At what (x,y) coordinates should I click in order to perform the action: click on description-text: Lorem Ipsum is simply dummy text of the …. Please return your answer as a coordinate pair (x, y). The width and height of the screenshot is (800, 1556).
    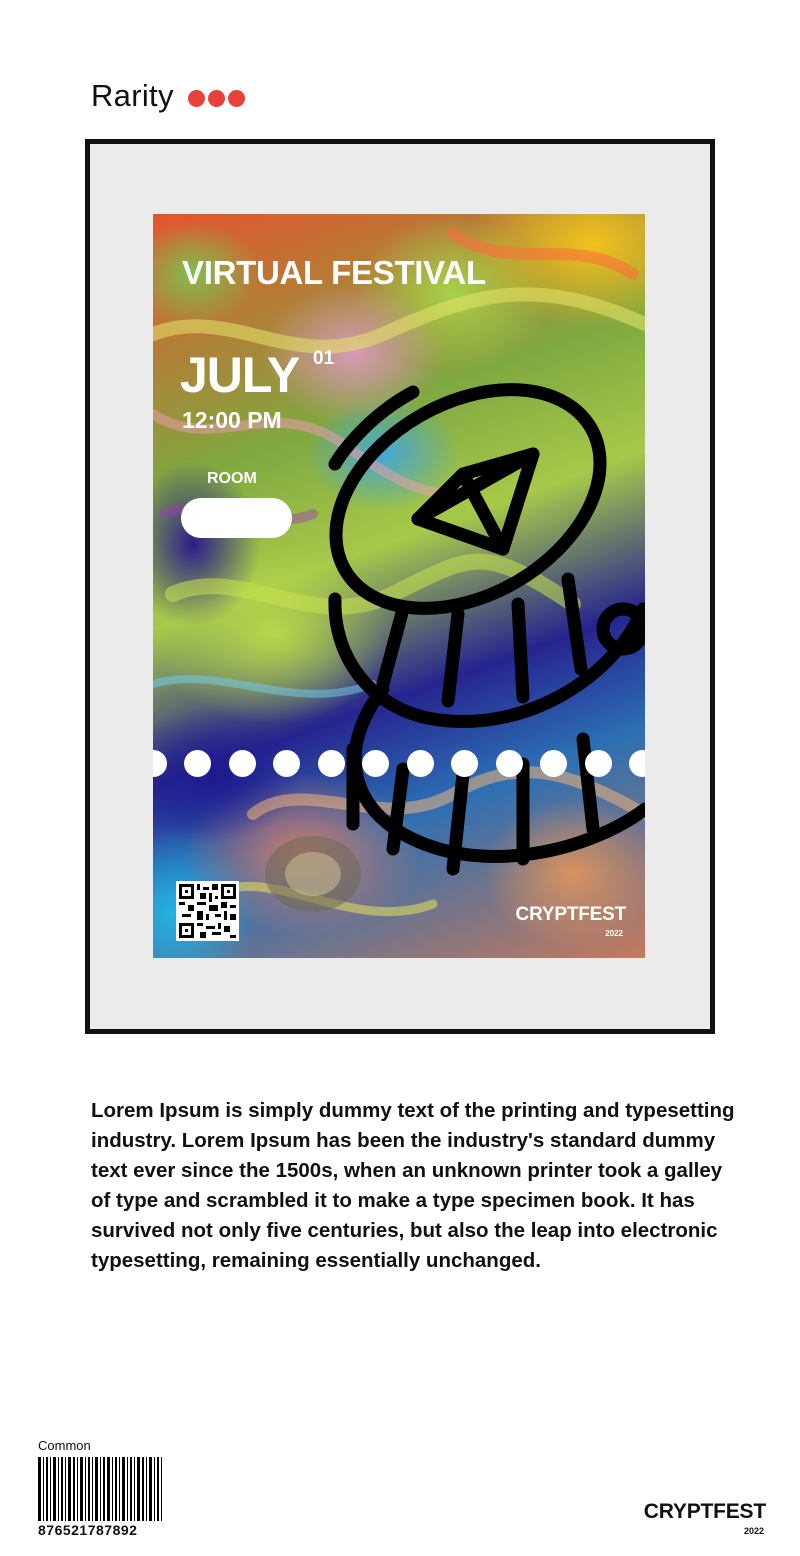
    Looking at the image, I should click on (413, 1185).